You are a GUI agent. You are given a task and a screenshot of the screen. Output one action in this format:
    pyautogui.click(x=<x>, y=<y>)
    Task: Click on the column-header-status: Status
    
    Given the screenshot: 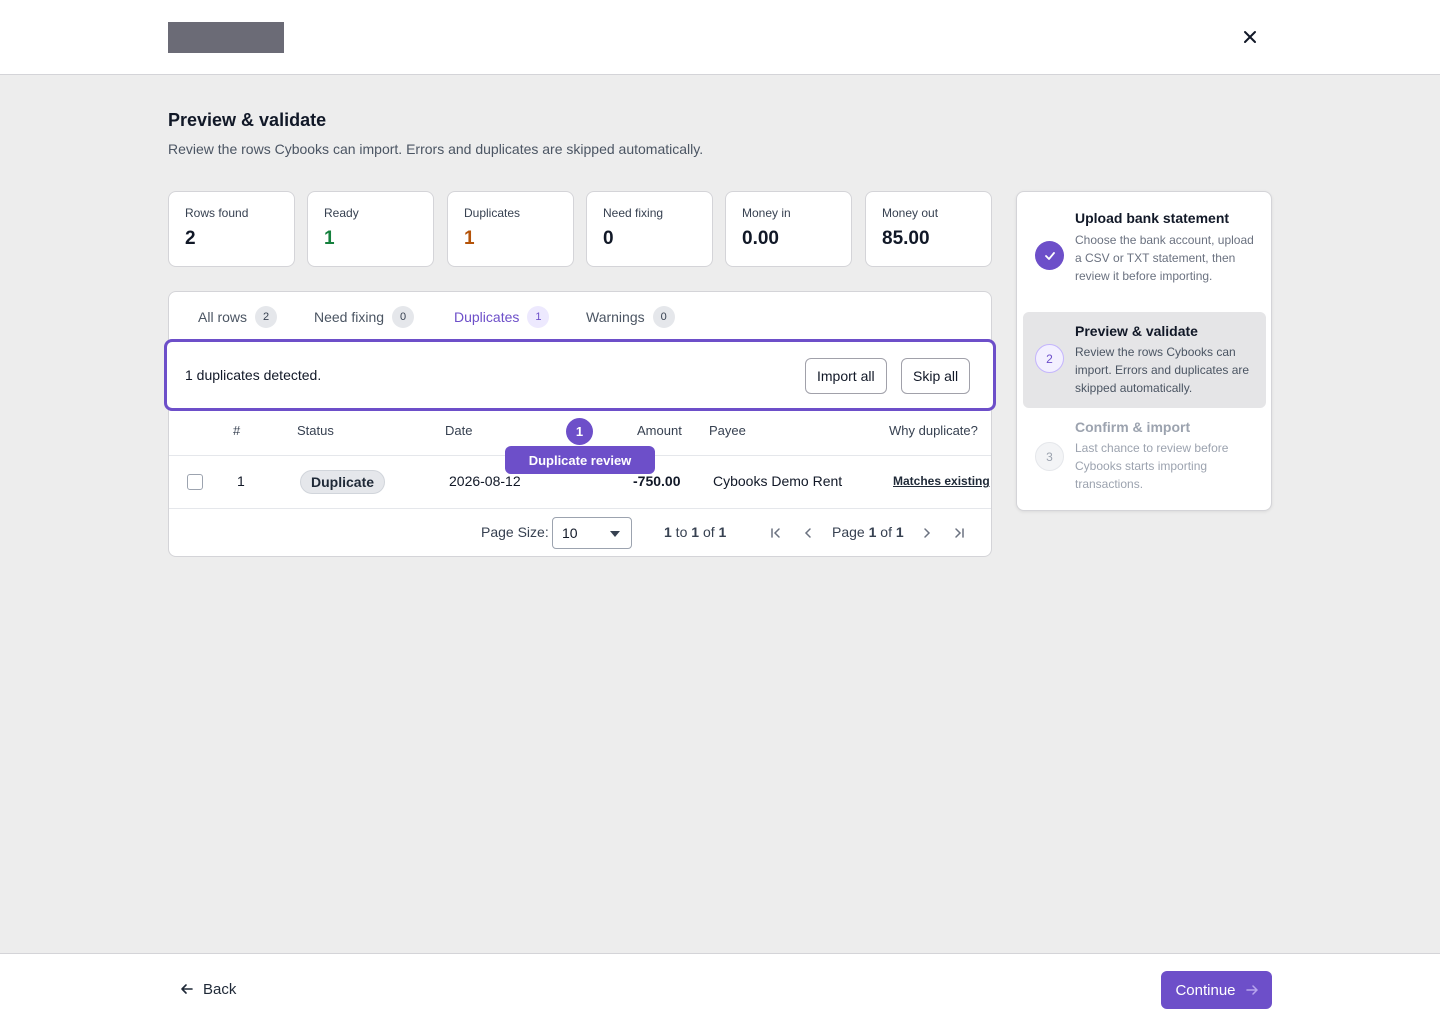 What is the action you would take?
    pyautogui.click(x=315, y=430)
    